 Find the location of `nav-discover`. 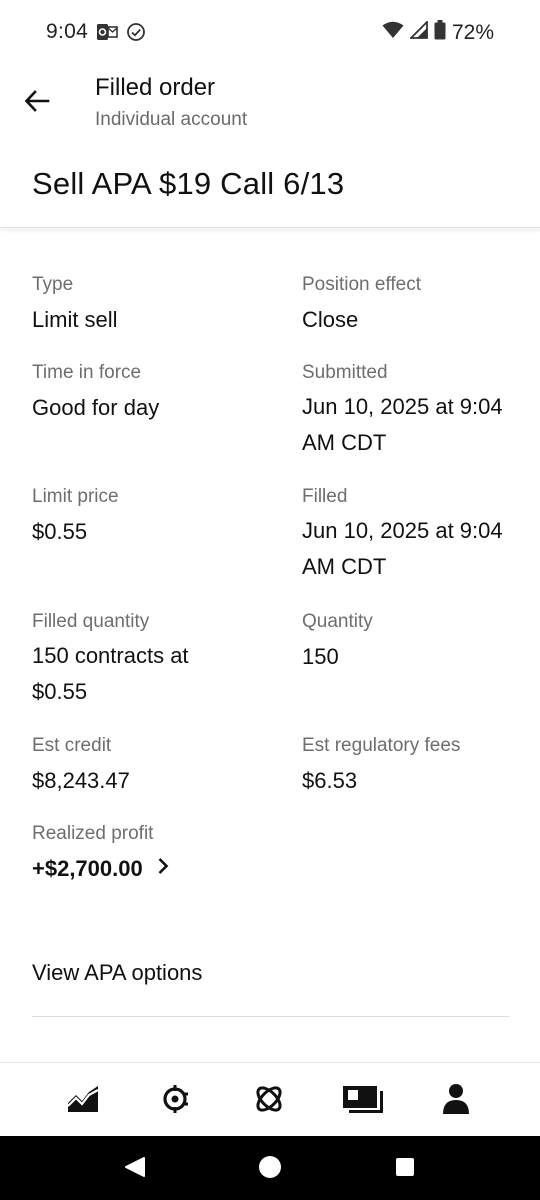

nav-discover is located at coordinates (269, 1101).